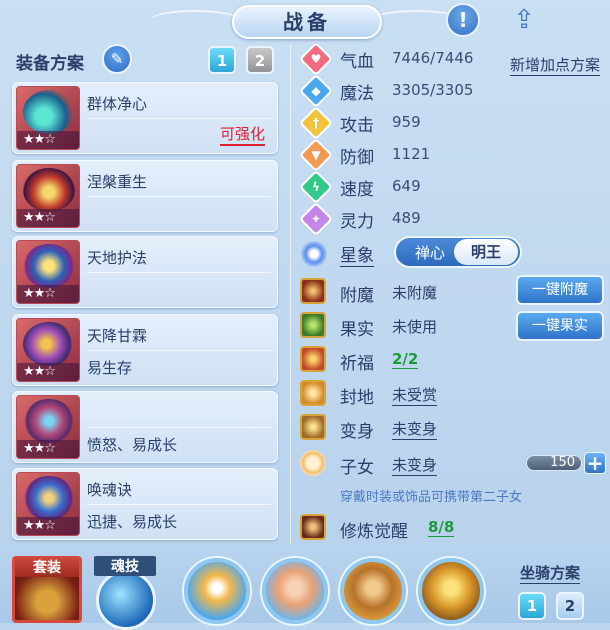 This screenshot has height=630, width=610. I want to click on skill-name: 涅槃重生, so click(117, 182).